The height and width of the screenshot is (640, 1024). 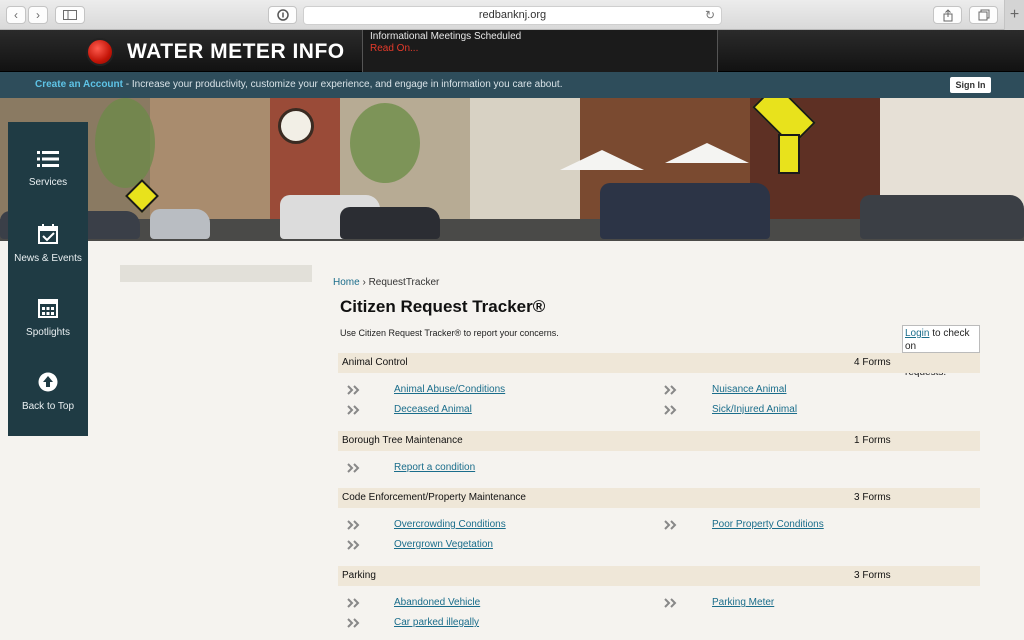 What do you see at coordinates (434, 467) in the screenshot?
I see `form-link-report-condition: Report a condition` at bounding box center [434, 467].